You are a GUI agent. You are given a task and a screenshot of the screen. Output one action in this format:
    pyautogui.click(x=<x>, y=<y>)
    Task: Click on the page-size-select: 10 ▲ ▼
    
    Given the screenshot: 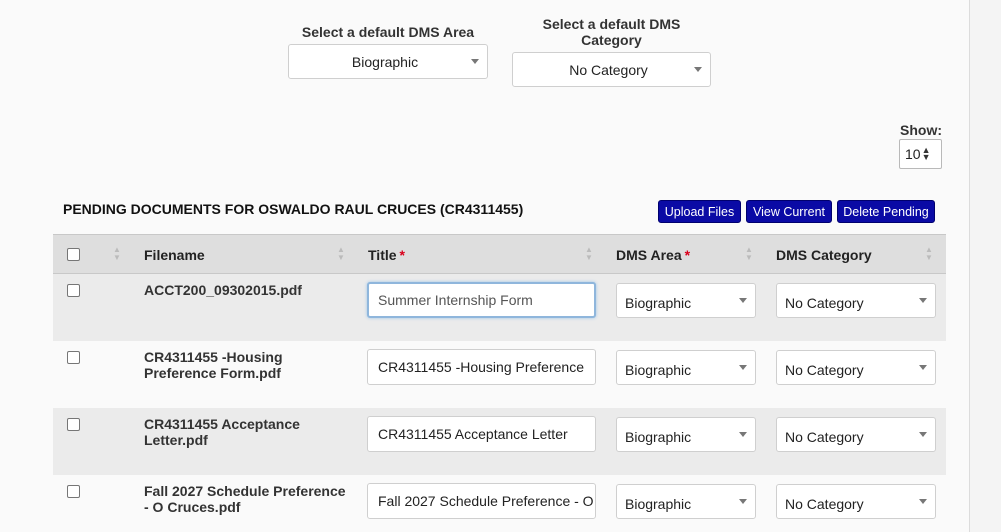 What is the action you would take?
    pyautogui.click(x=920, y=154)
    